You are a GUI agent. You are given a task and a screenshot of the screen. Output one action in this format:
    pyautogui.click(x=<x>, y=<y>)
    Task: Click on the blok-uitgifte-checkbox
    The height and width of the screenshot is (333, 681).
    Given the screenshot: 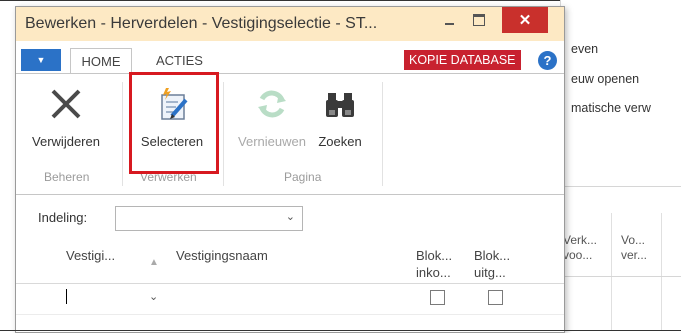 What is the action you would take?
    pyautogui.click(x=495, y=297)
    